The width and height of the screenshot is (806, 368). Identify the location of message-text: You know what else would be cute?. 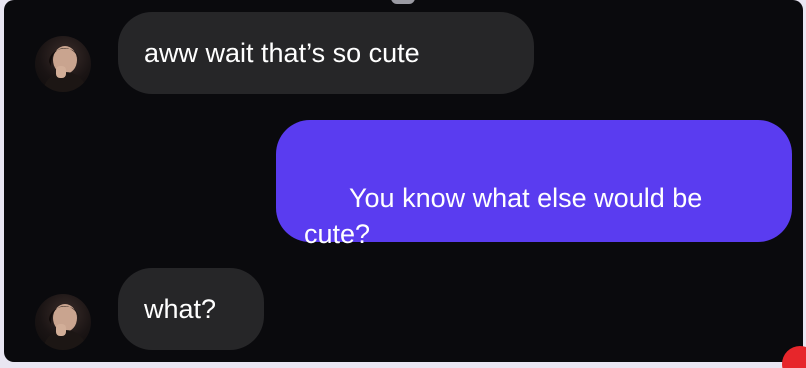
(507, 216).